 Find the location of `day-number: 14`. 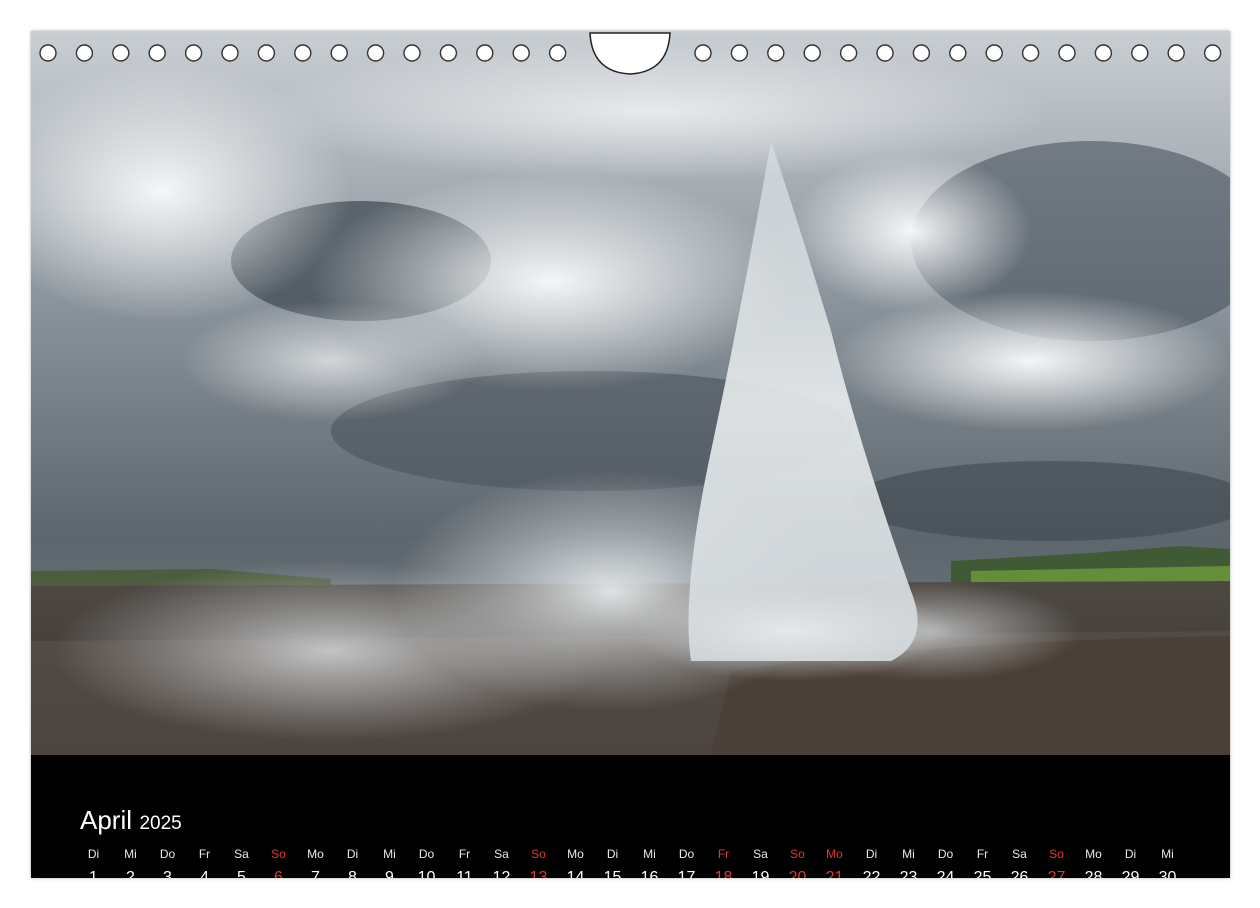

day-number: 14 is located at coordinates (575, 873).